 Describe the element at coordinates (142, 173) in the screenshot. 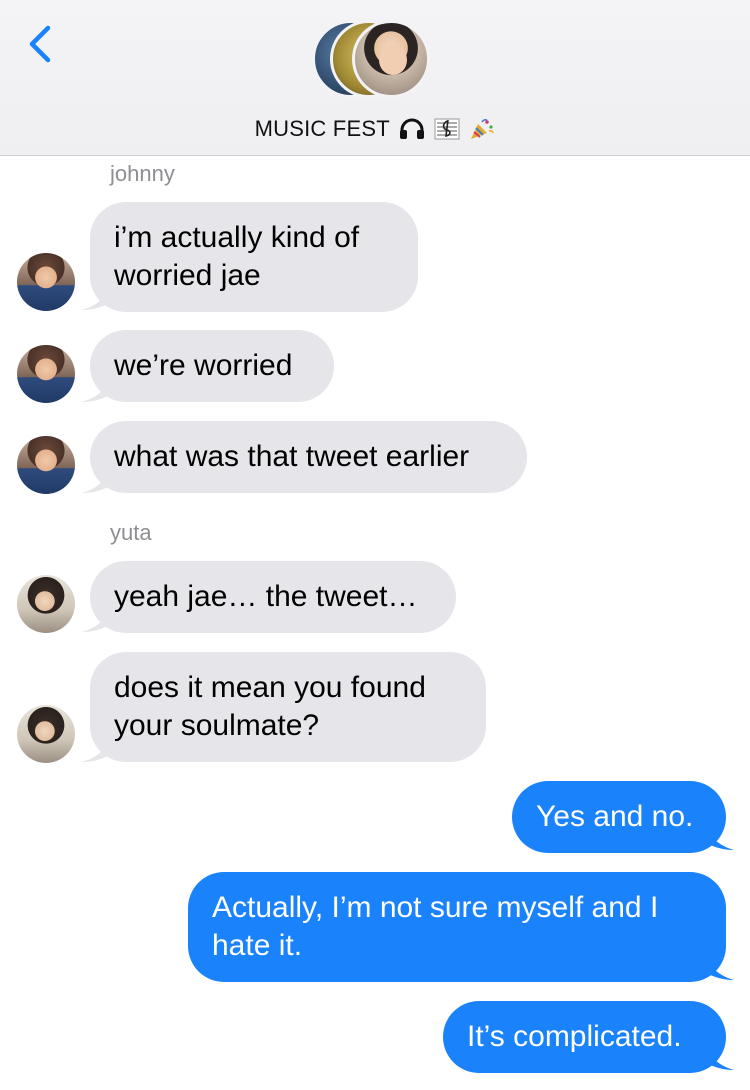

I see `sender-name: johnny` at that location.